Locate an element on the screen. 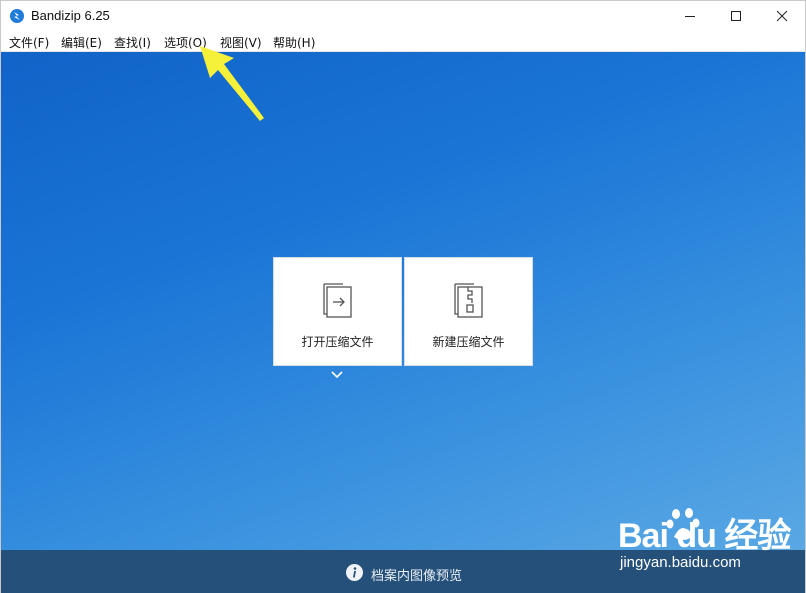  baidu-watermark: Bai du 经验 is located at coordinates (704, 536).